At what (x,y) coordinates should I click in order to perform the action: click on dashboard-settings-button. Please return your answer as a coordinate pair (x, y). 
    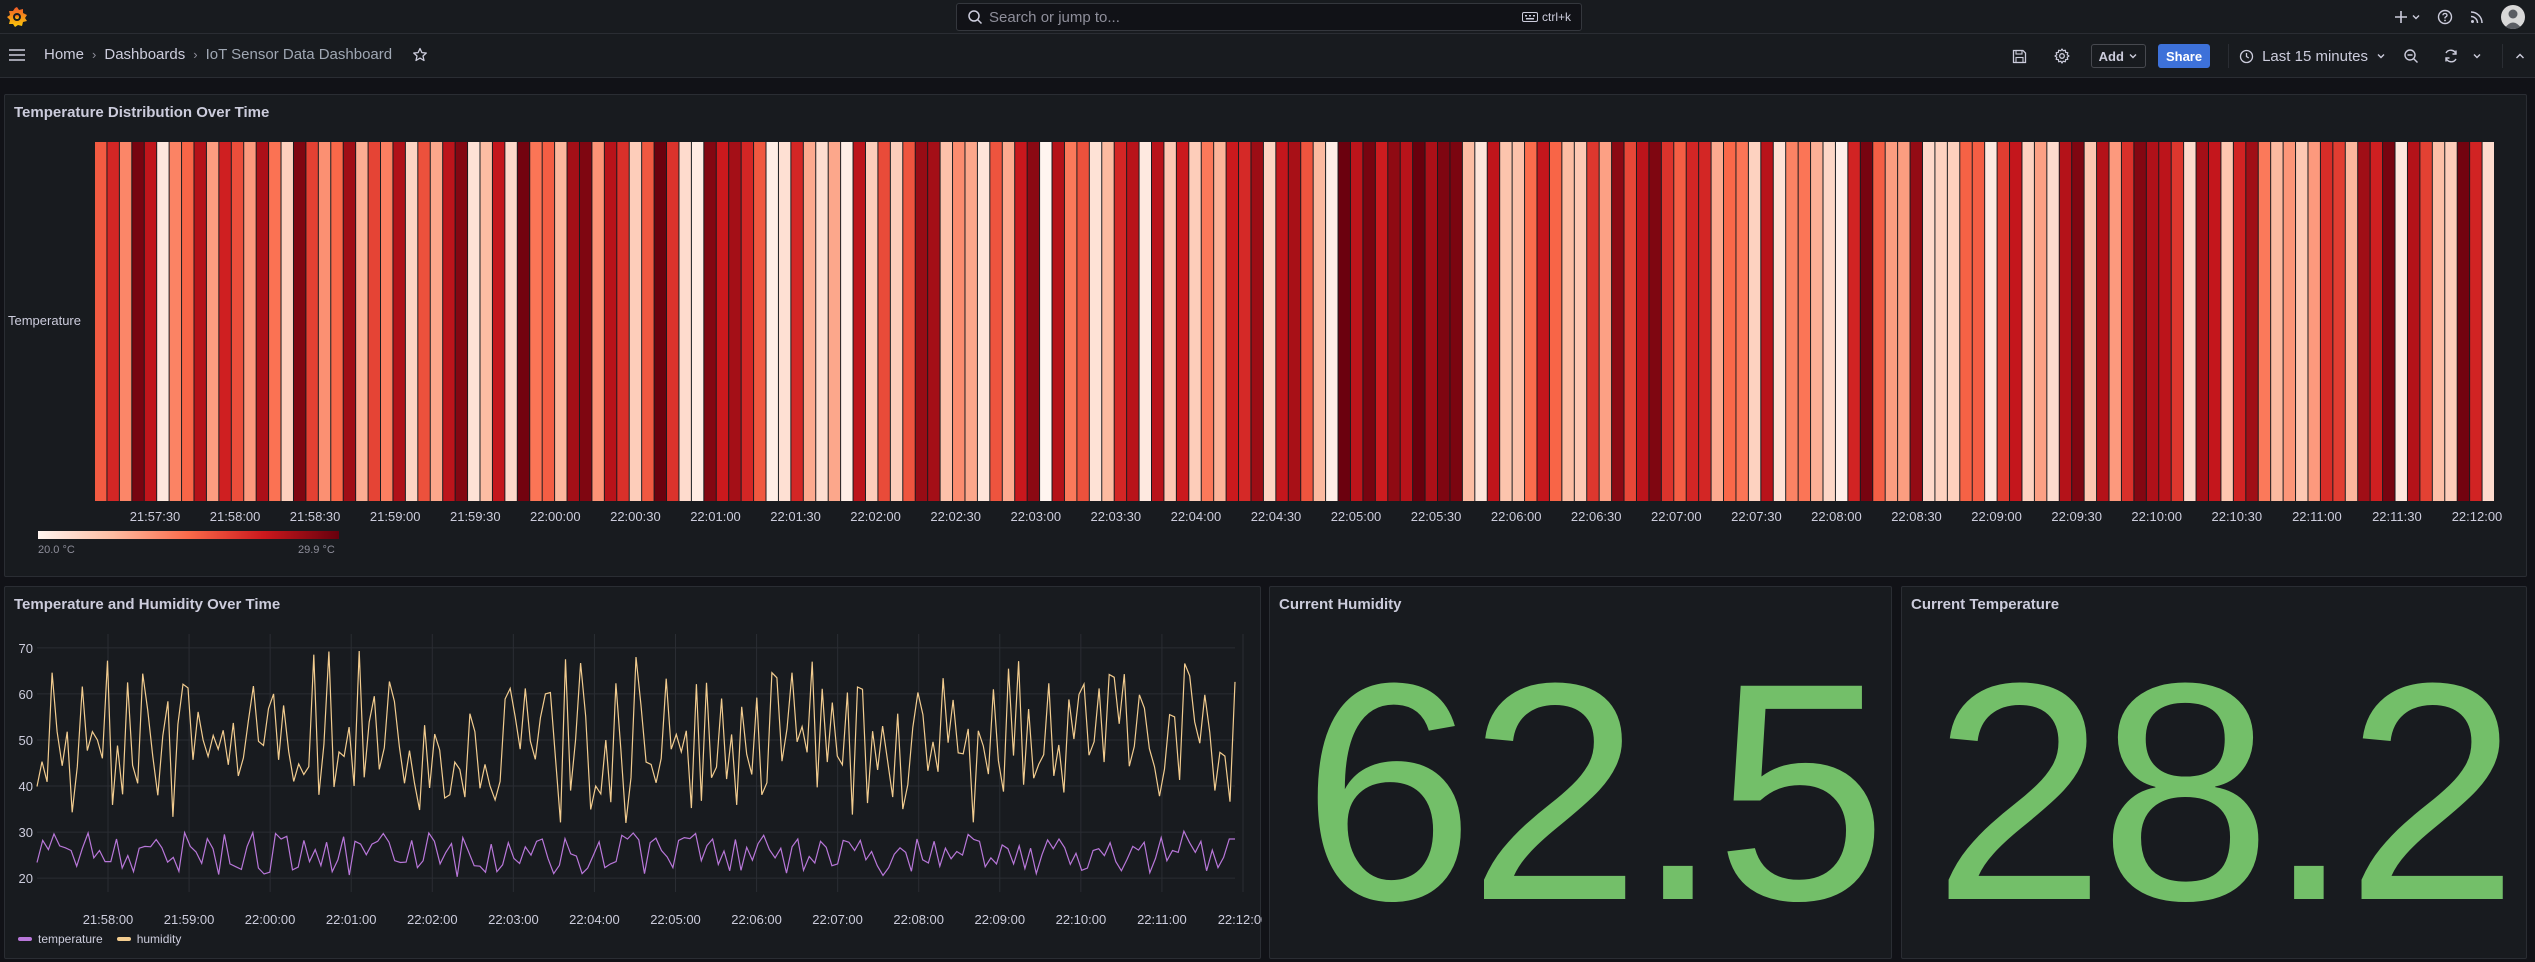
    Looking at the image, I should click on (2062, 56).